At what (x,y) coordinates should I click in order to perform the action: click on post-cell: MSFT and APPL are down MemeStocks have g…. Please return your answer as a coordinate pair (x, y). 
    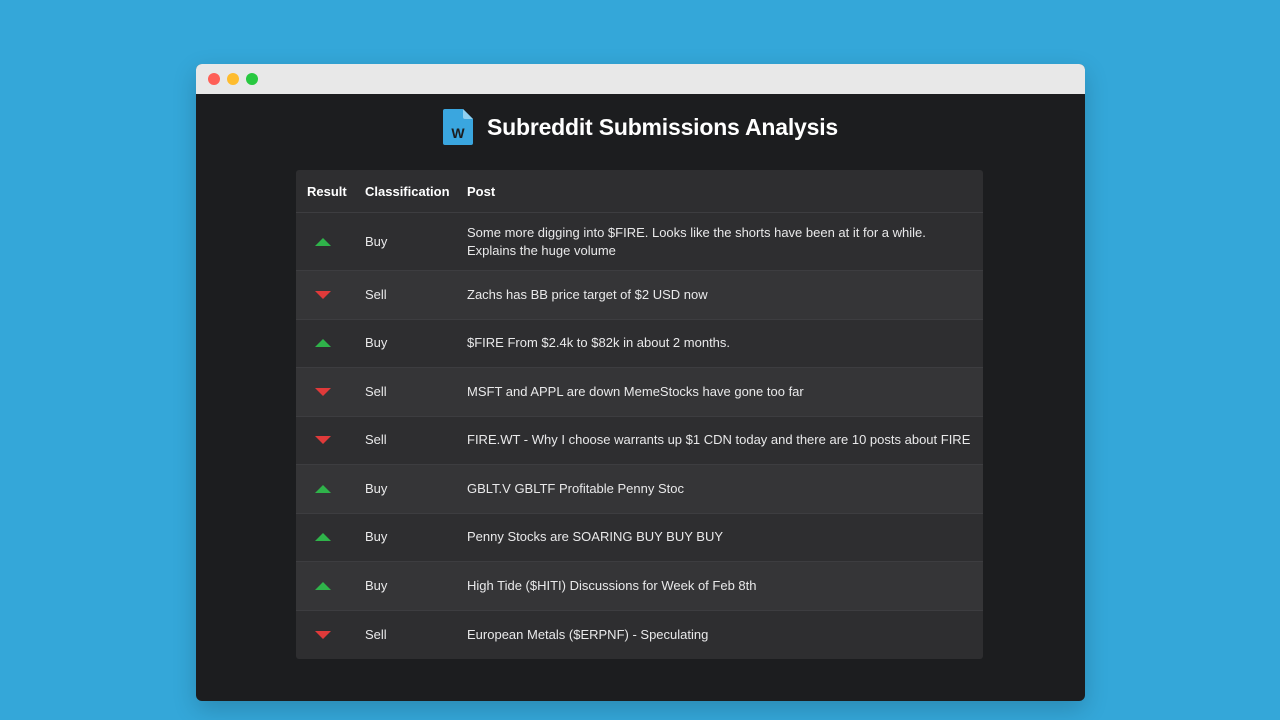
    Looking at the image, I should click on (635, 391).